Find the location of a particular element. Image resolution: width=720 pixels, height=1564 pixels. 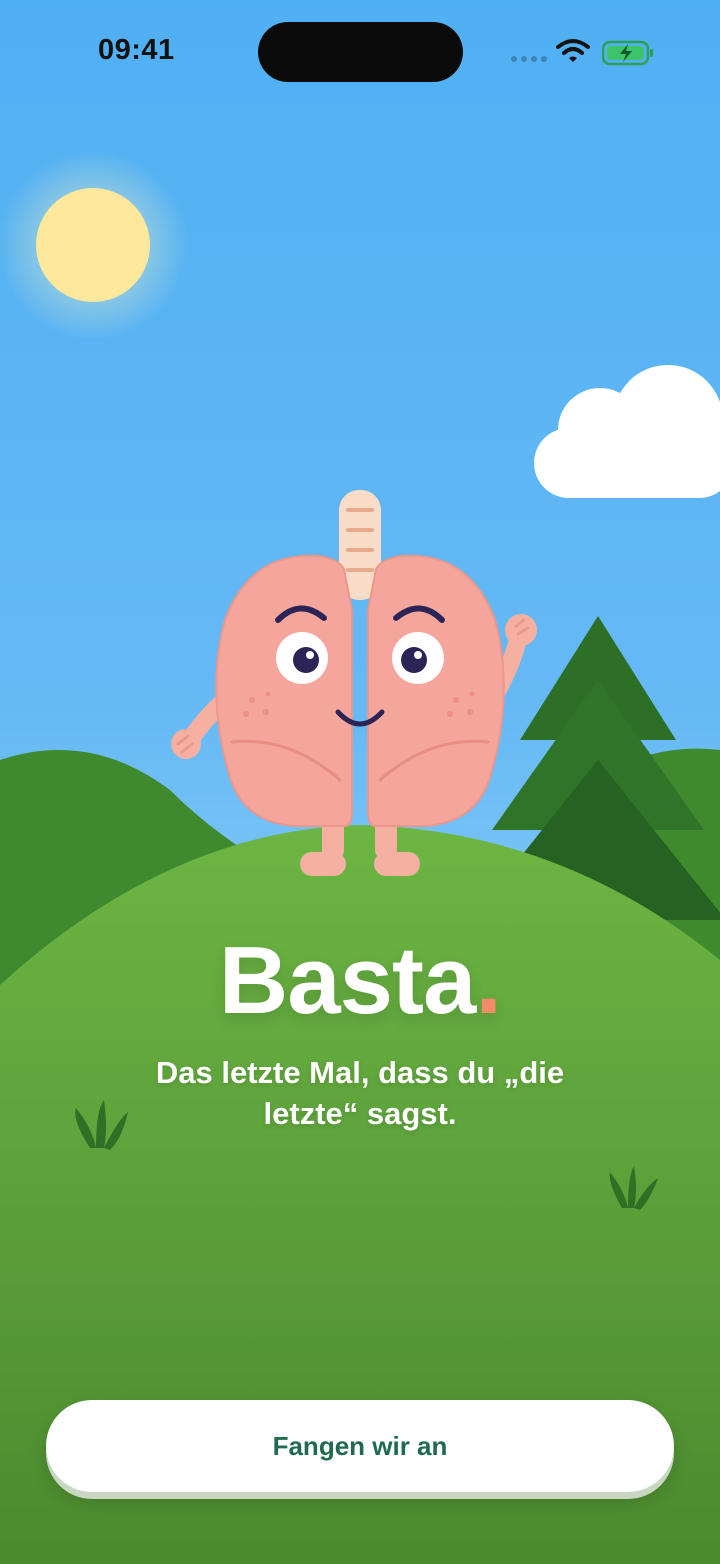

get-started-button: Fangen wir an is located at coordinates (360, 1446).